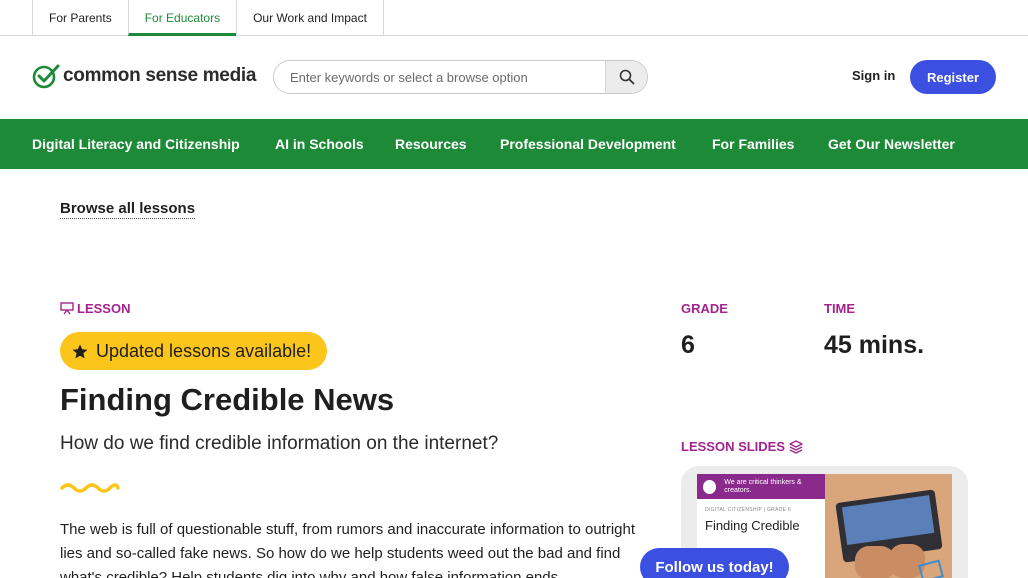 This screenshot has height=578, width=1028. What do you see at coordinates (704, 308) in the screenshot?
I see `grade-label: GRADE` at bounding box center [704, 308].